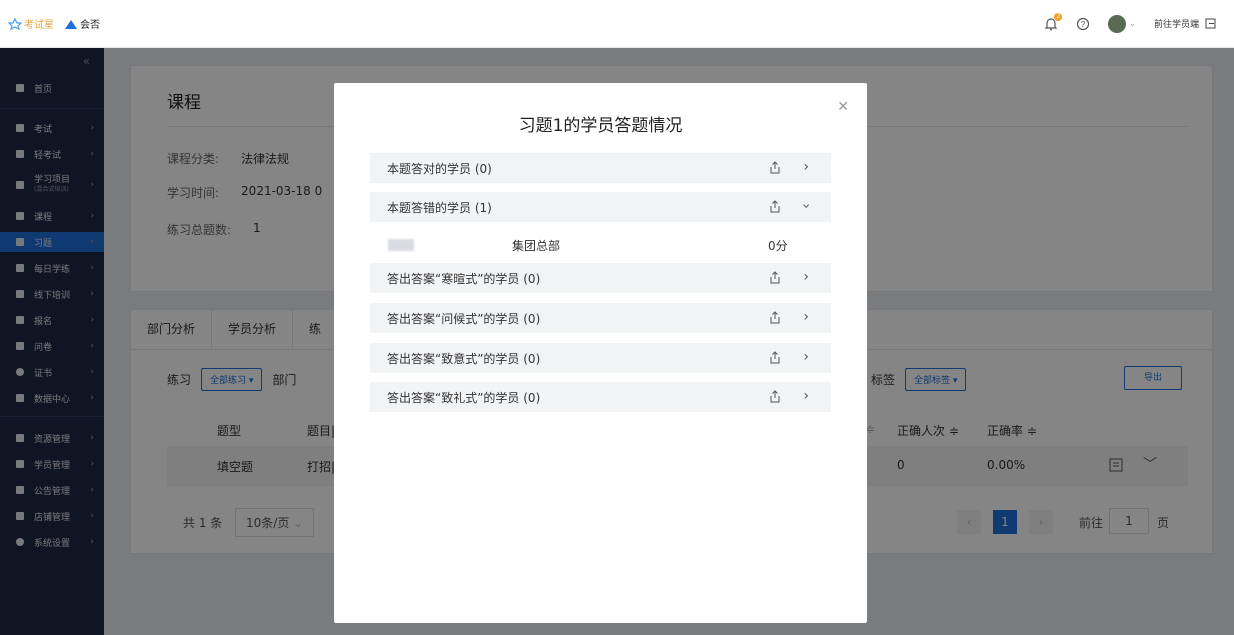  Describe the element at coordinates (39, 25) in the screenshot. I see `logo-text-primary: 考试星` at that location.